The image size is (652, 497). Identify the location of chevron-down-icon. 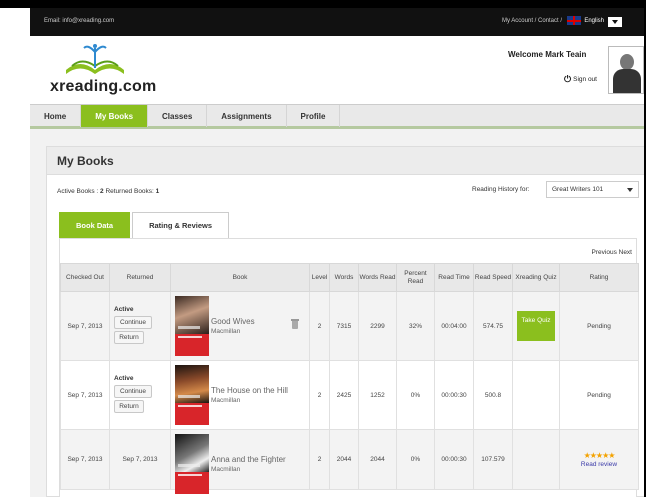
(615, 22).